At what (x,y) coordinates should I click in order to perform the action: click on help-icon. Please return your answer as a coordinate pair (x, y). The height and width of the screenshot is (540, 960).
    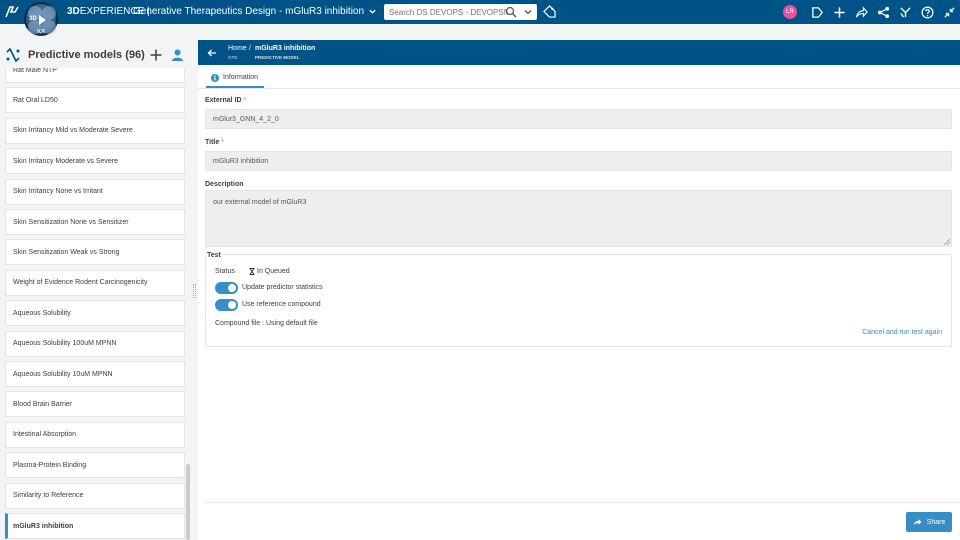
    Looking at the image, I should click on (927, 12).